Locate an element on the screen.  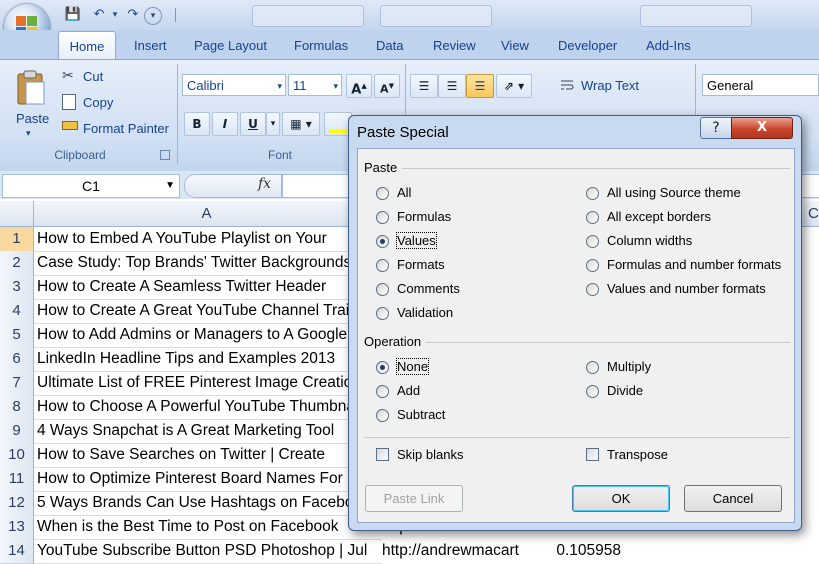
row-header: 8 is located at coordinates (17, 407).